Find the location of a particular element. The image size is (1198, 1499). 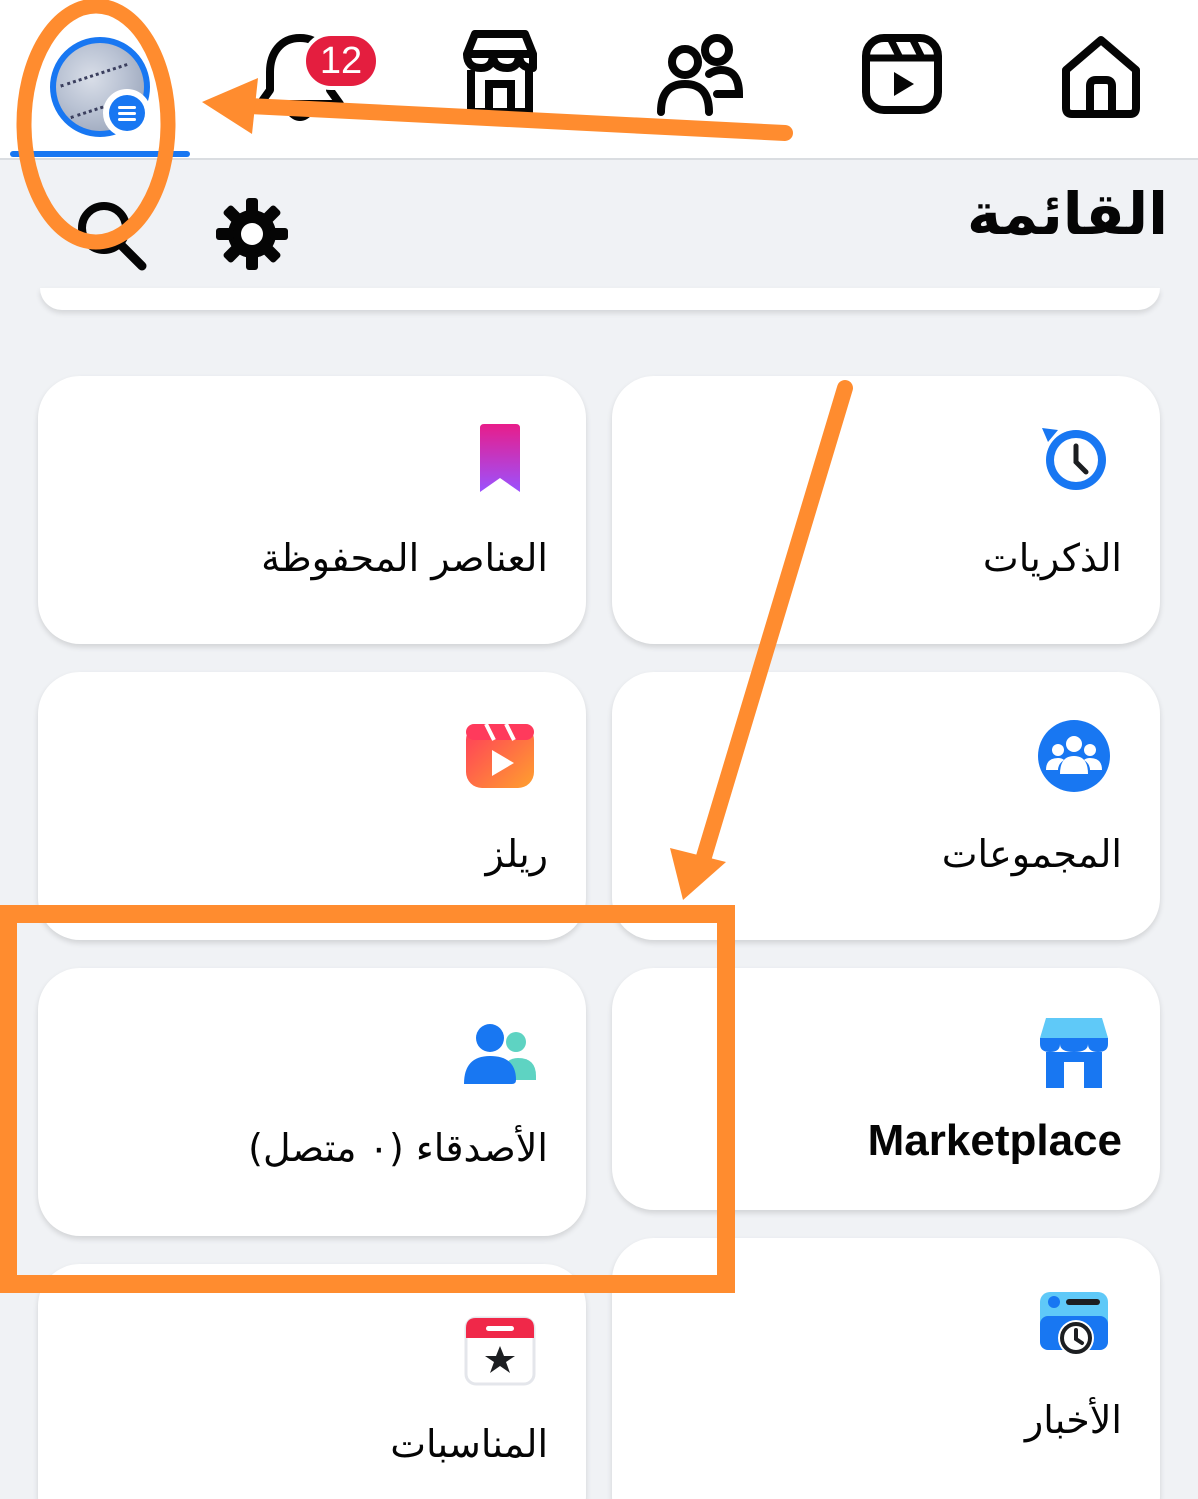

notifications-badge: 12 is located at coordinates (341, 61).